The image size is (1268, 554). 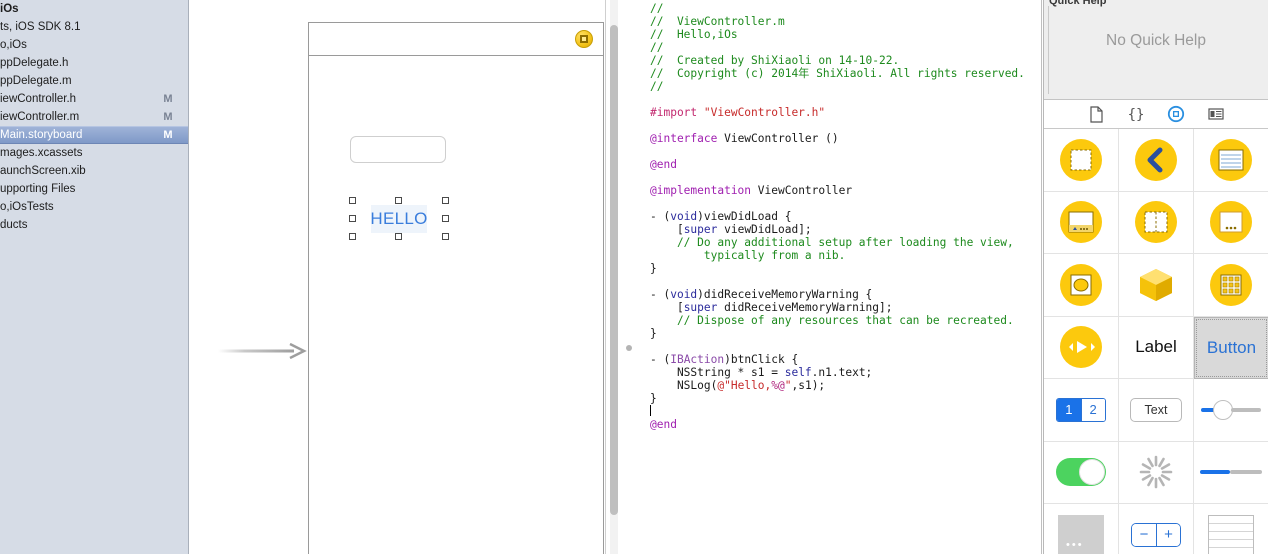 I want to click on image-picker-object, so click(x=1081, y=285).